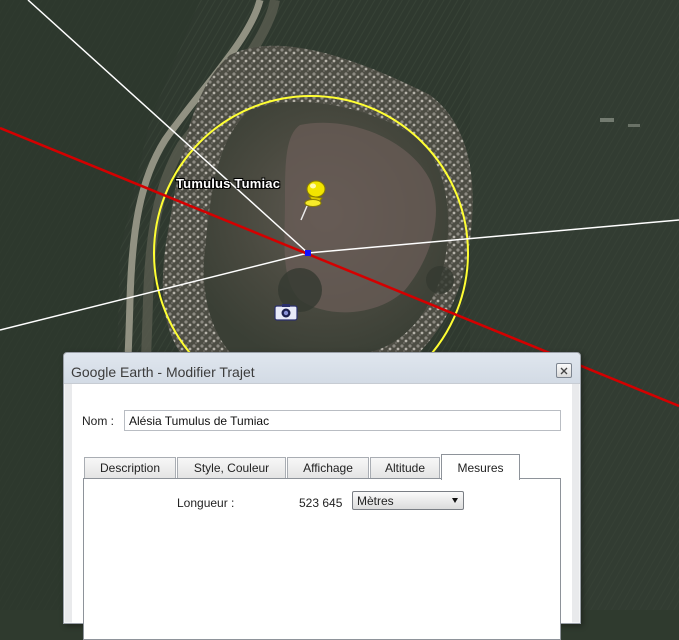  What do you see at coordinates (163, 372) in the screenshot?
I see `dialog-title: Google Earth - Modifier Trajet` at bounding box center [163, 372].